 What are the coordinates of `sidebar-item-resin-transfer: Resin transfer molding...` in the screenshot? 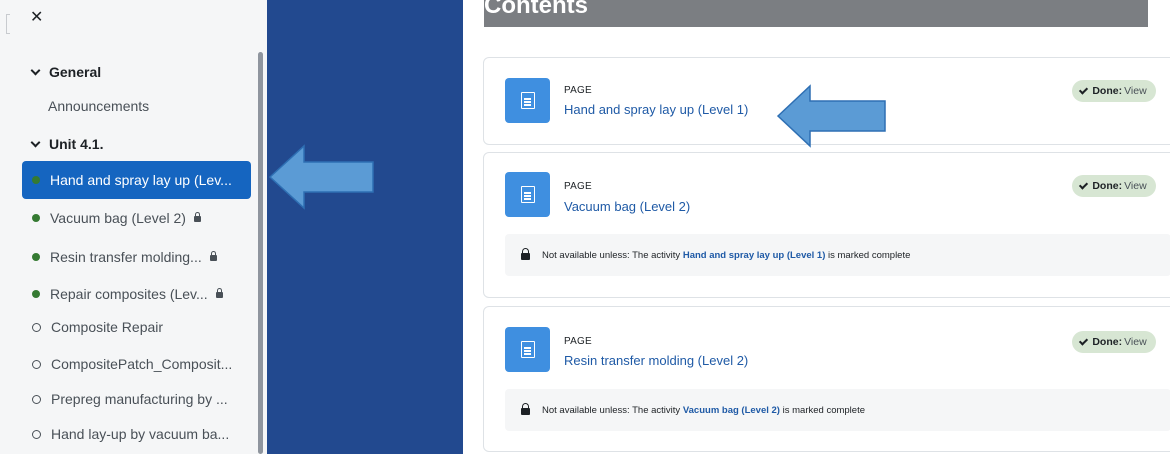 It's located at (136, 257).